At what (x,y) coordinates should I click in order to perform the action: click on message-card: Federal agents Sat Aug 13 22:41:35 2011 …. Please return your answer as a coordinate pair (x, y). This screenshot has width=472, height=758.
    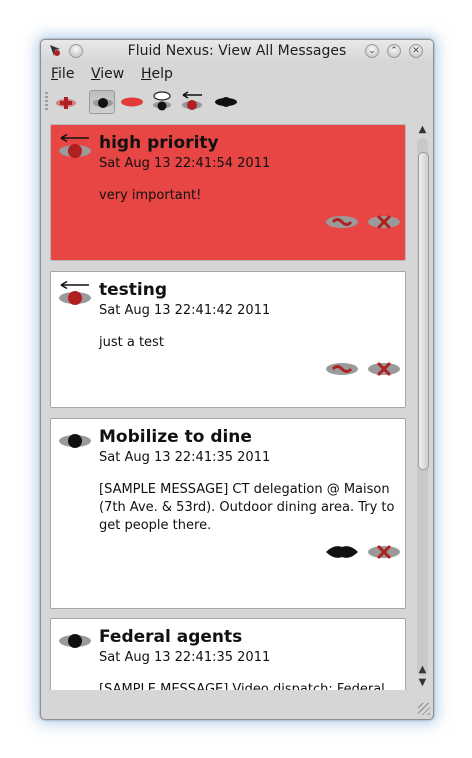
    Looking at the image, I should click on (228, 654).